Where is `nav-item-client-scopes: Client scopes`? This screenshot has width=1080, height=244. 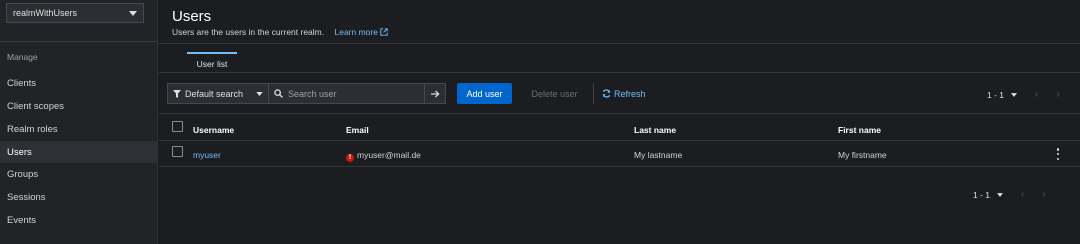
nav-item-client-scopes: Client scopes is located at coordinates (79, 106).